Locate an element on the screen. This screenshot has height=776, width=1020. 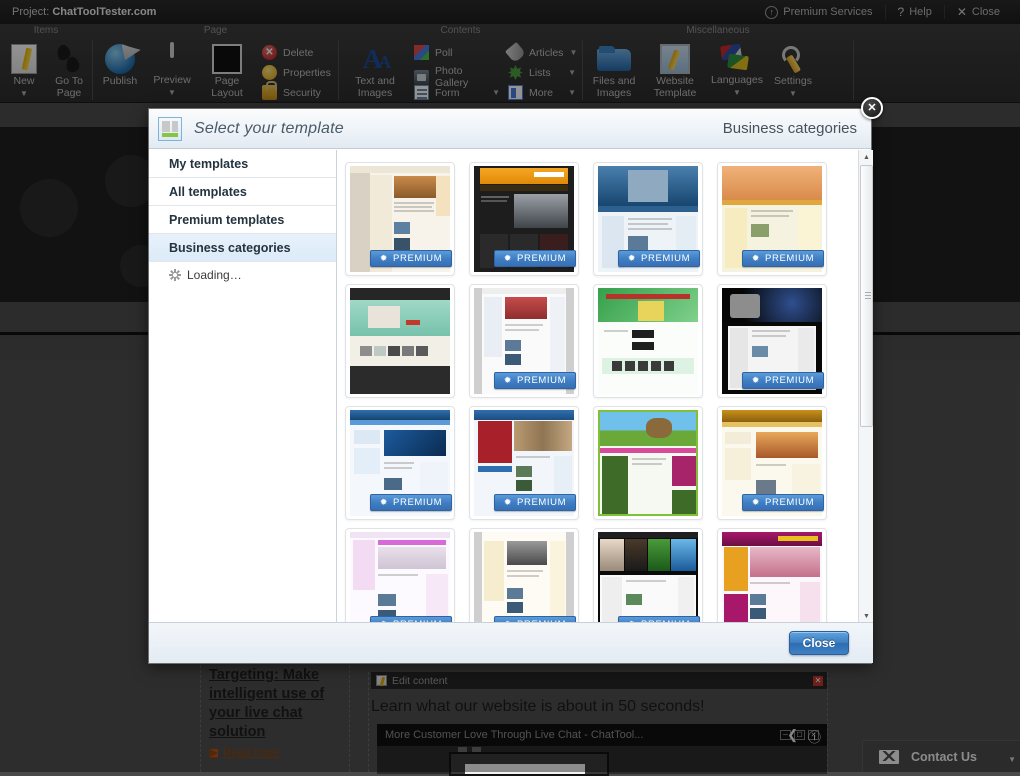
scroll-up-arrow-icon: ▲ is located at coordinates (866, 157).